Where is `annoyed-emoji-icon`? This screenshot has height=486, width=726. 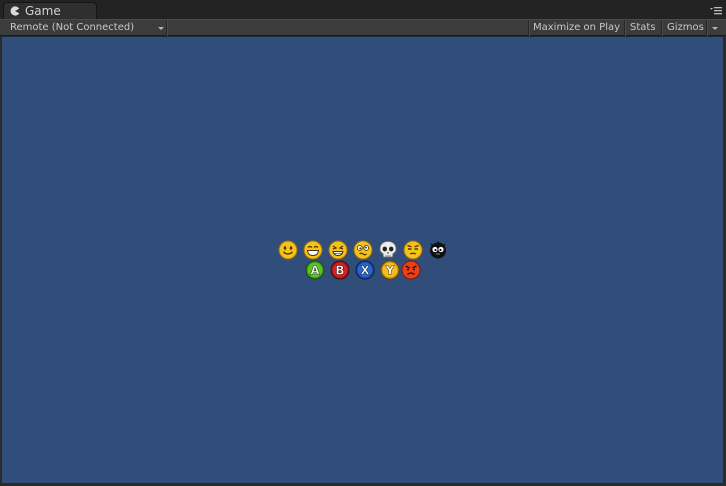 annoyed-emoji-icon is located at coordinates (413, 250).